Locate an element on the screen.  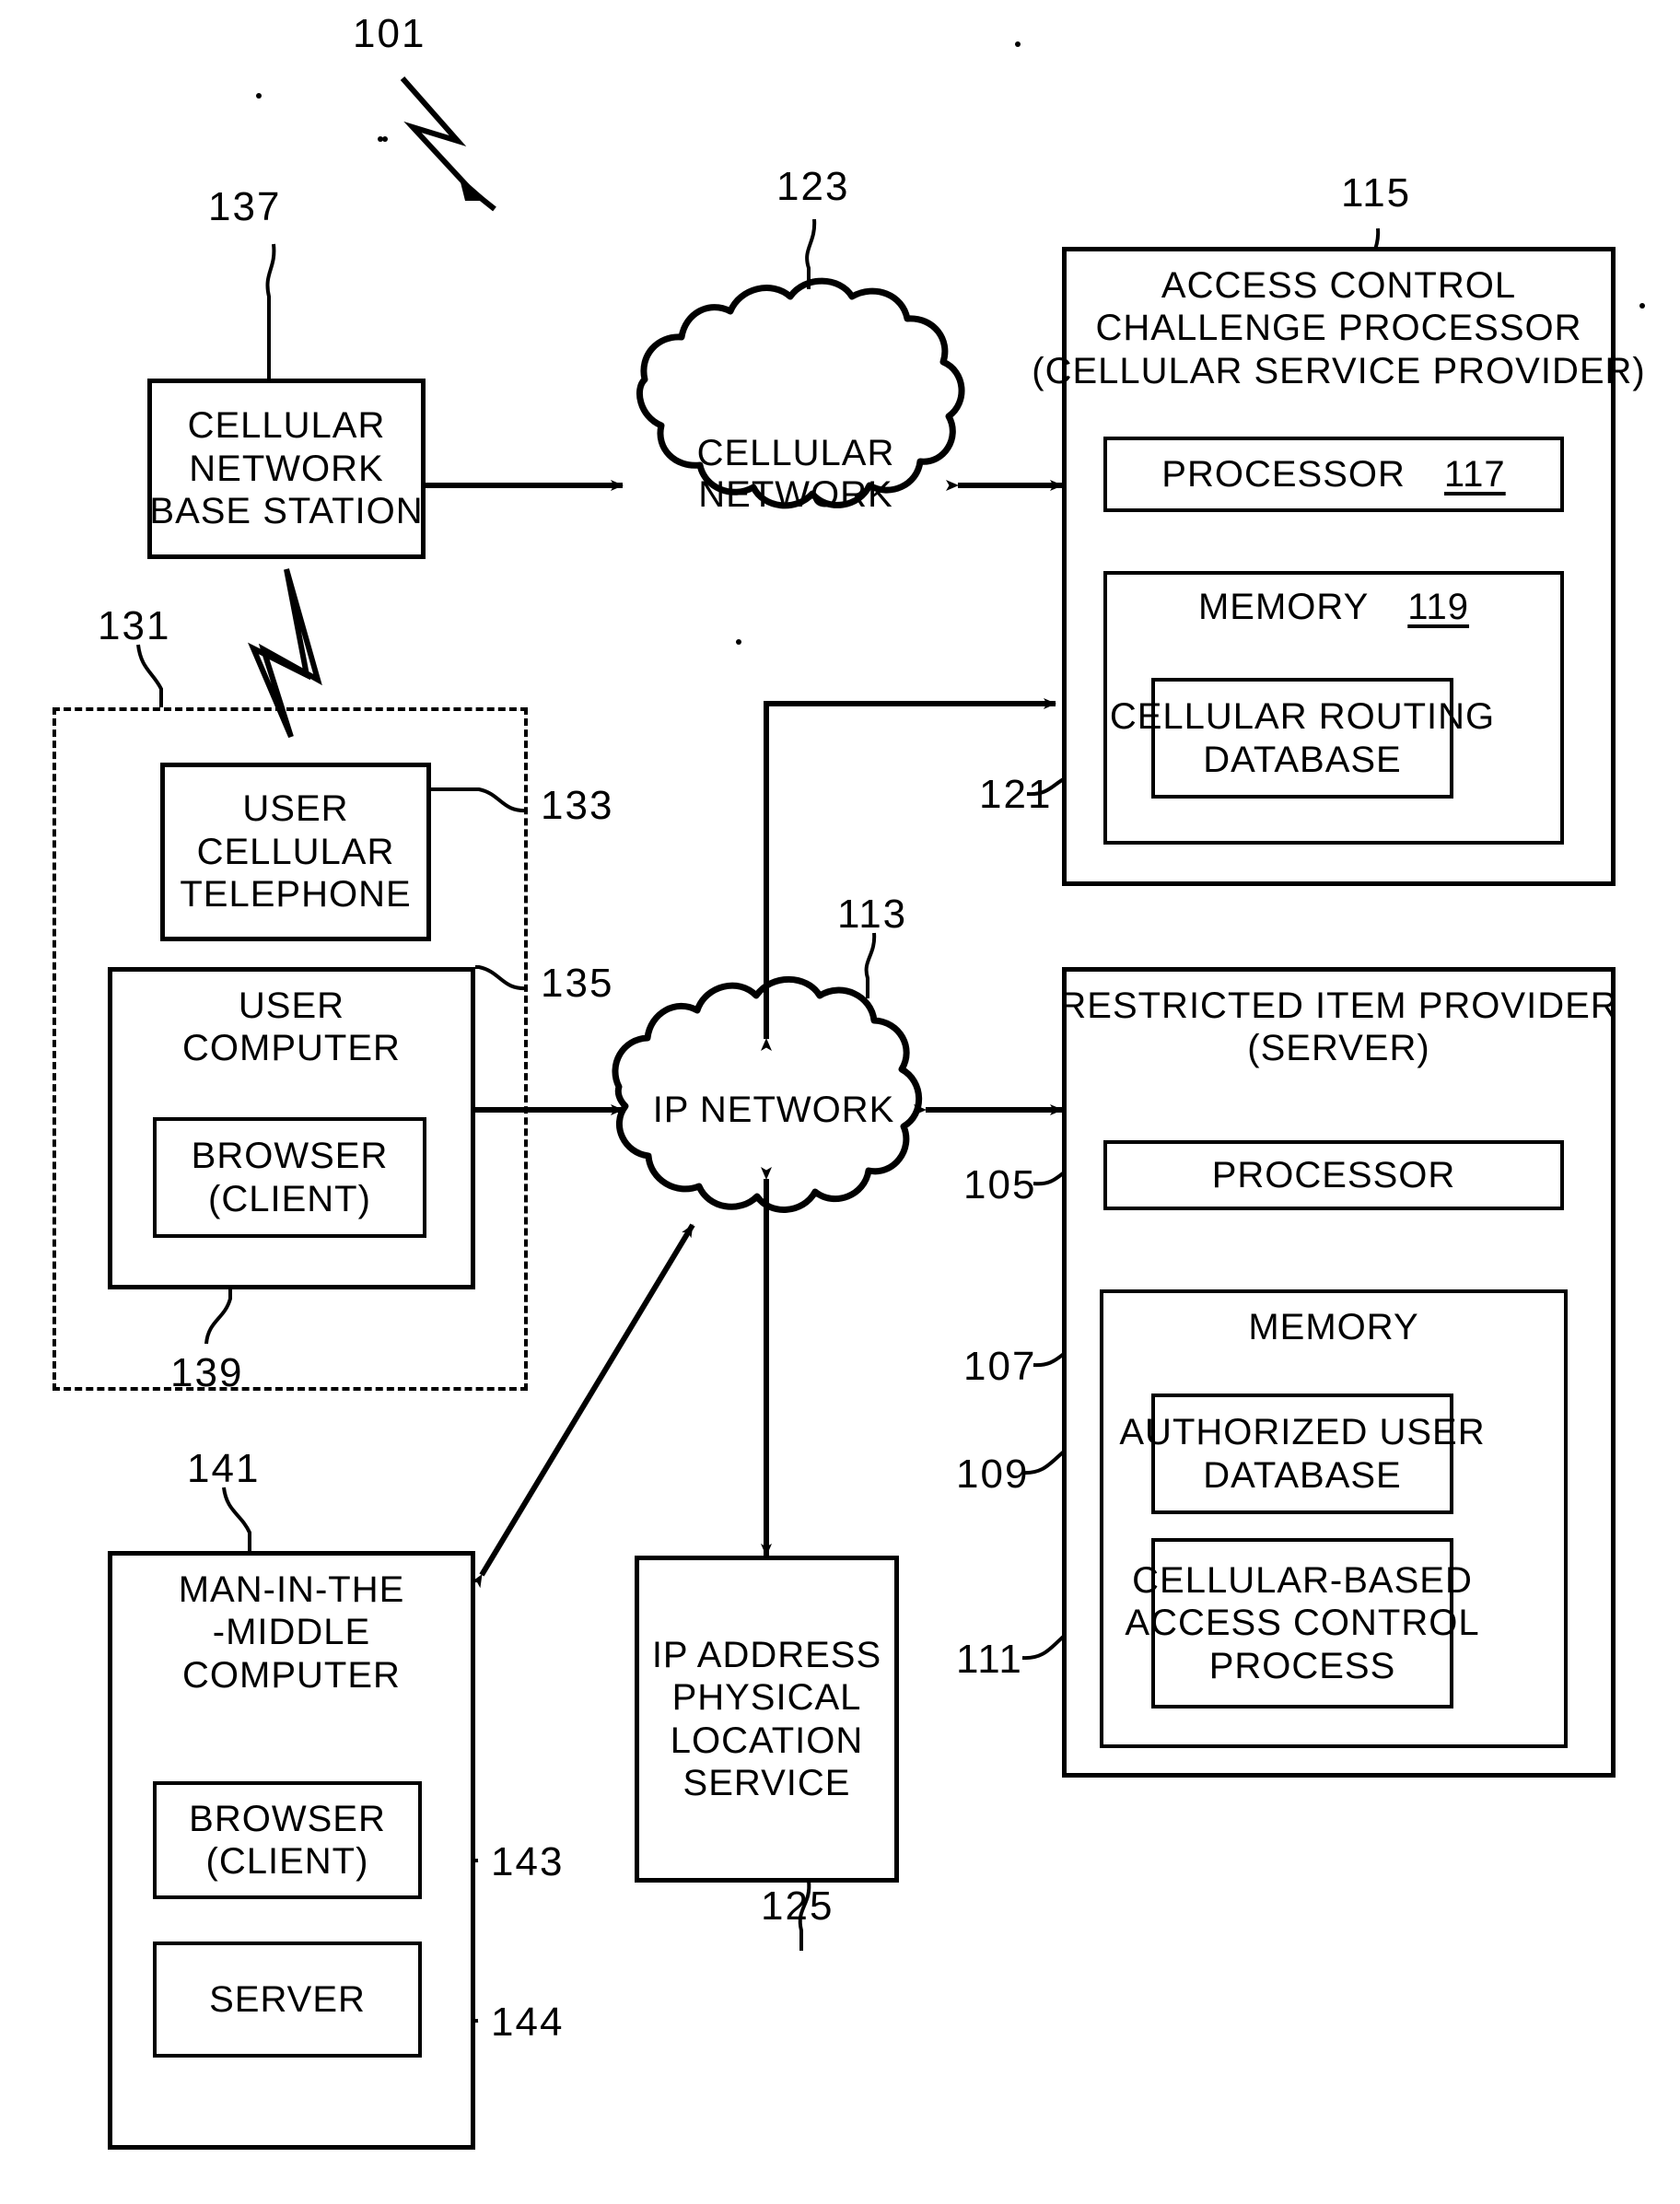
user-cellular-telephone-line-2: CELLULAR is located at coordinates (295, 851).